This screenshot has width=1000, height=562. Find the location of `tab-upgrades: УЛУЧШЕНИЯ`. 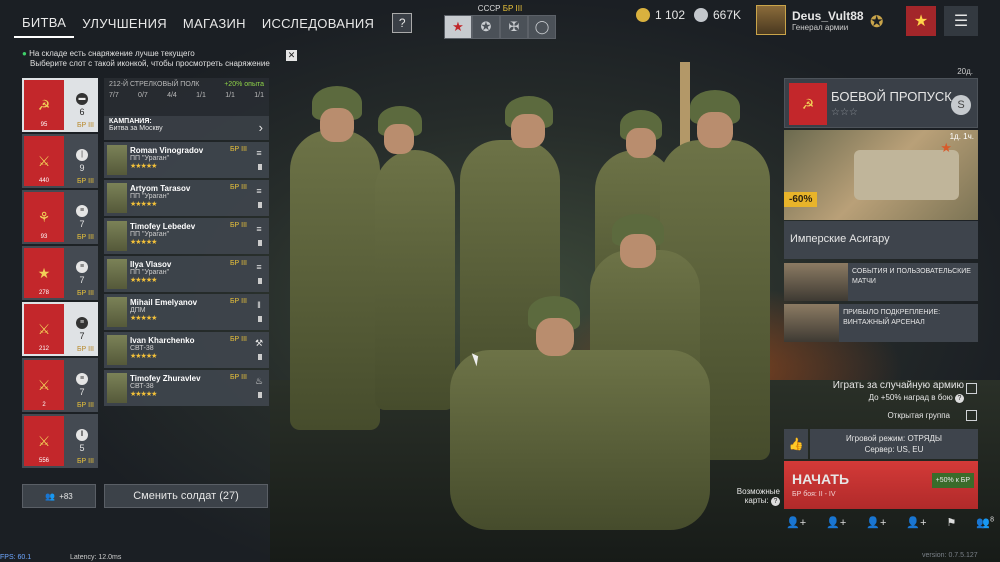

tab-upgrades: УЛУЧШЕНИЯ is located at coordinates (124, 23).